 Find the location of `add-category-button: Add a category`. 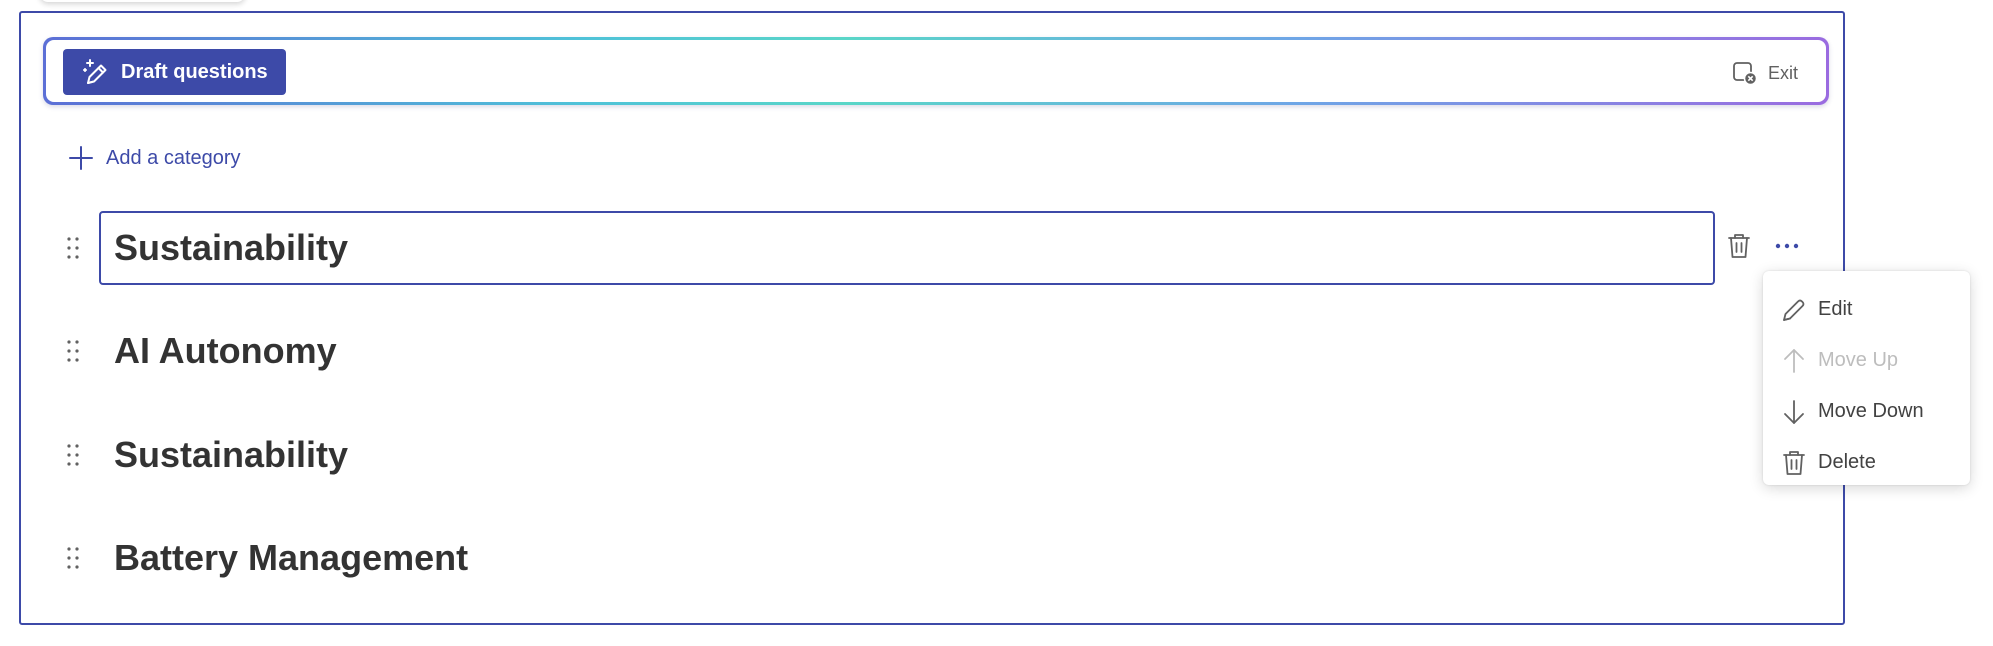

add-category-button: Add a category is located at coordinates (154, 158).